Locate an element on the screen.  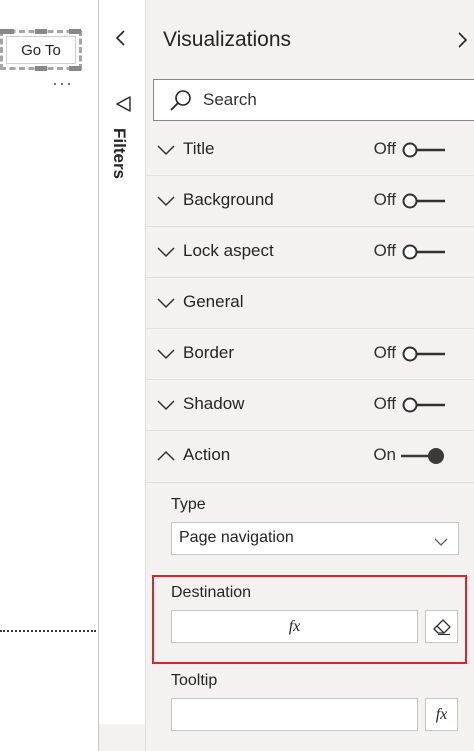
eraser-icon is located at coordinates (441, 626).